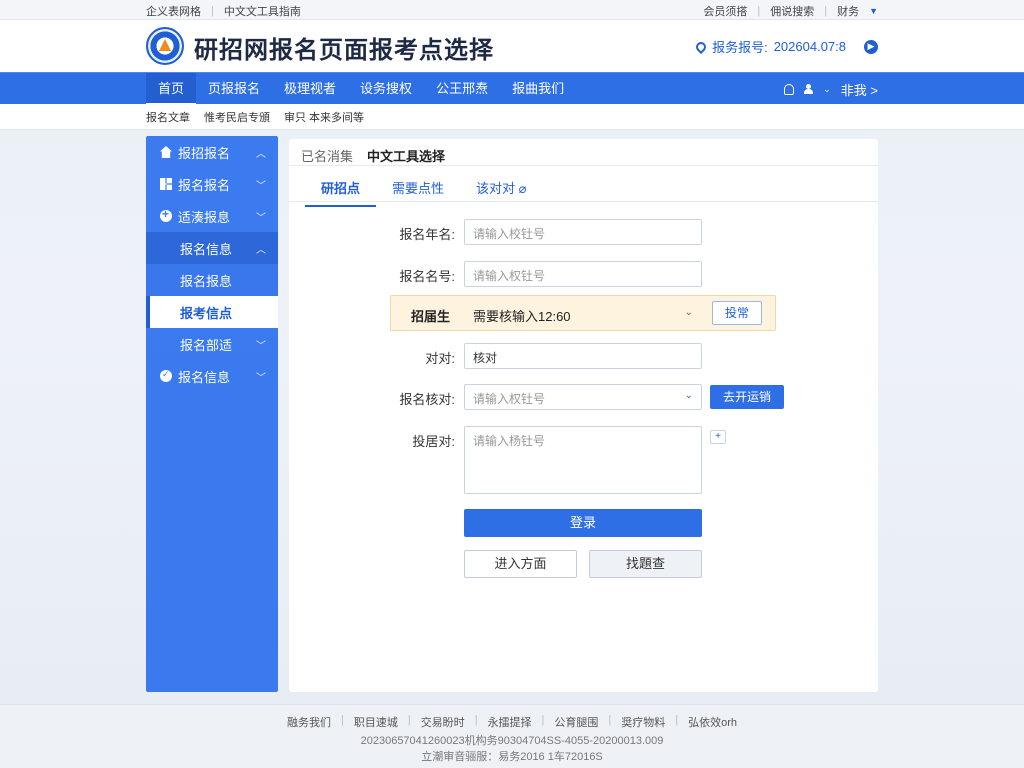 This screenshot has height=768, width=1024. What do you see at coordinates (583, 356) in the screenshot?
I see `field3-input: 核对` at bounding box center [583, 356].